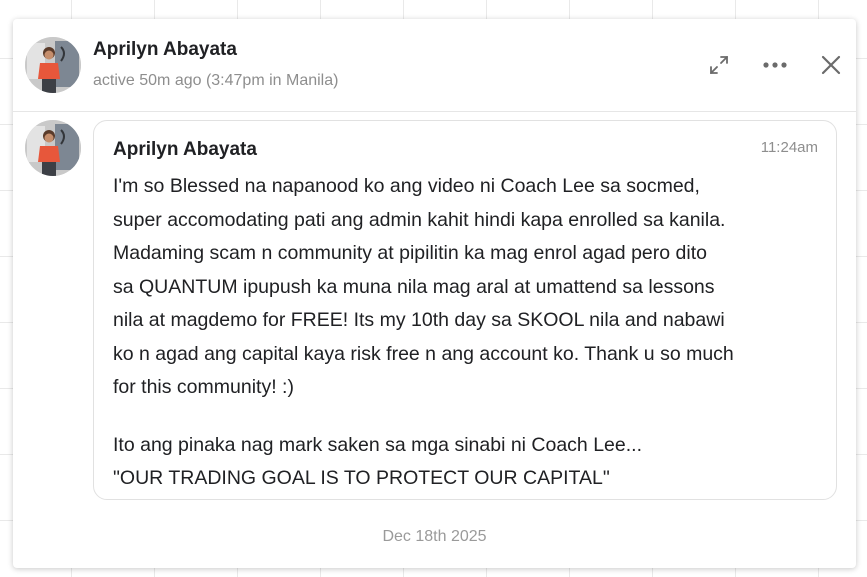 The image size is (867, 577). Describe the element at coordinates (775, 65) in the screenshot. I see `more-horizontal-icon` at that location.